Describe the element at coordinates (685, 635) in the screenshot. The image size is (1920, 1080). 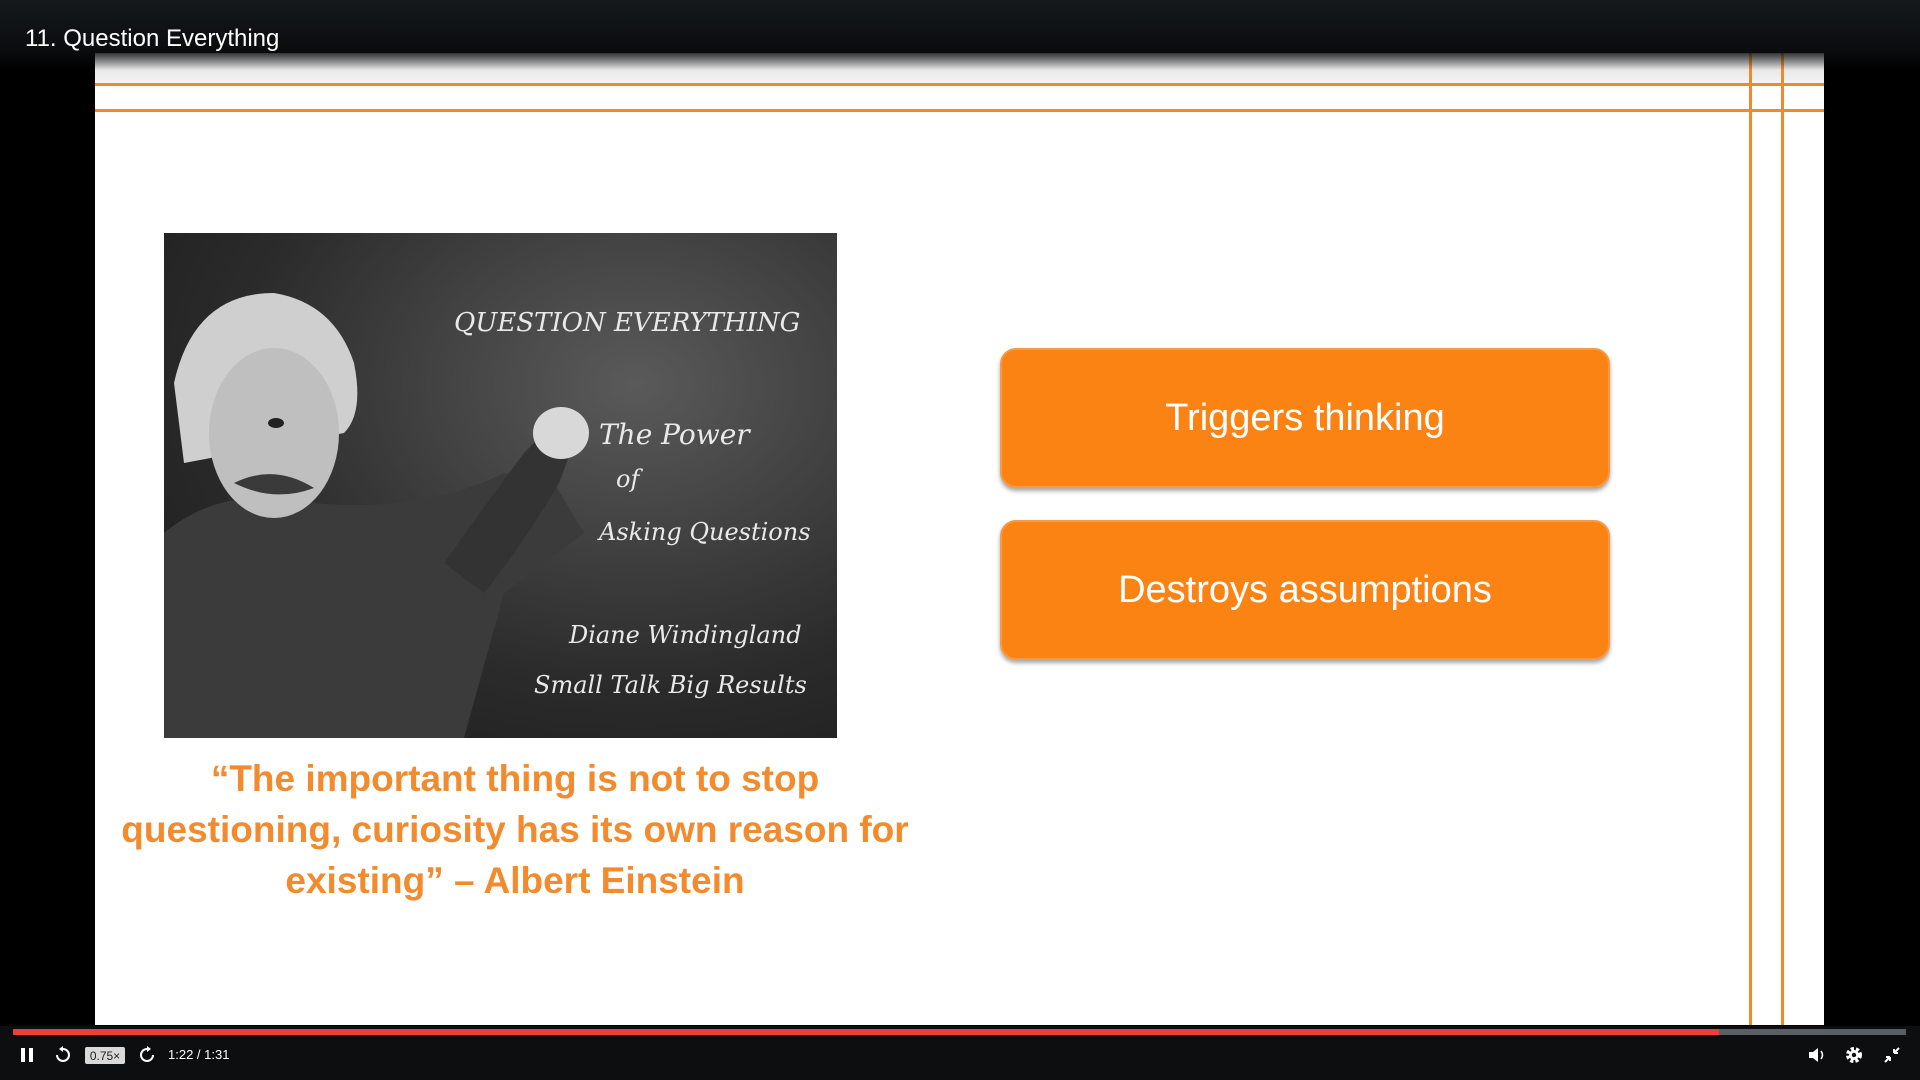
I see `chalk-line-4: Diane Windingland` at that location.